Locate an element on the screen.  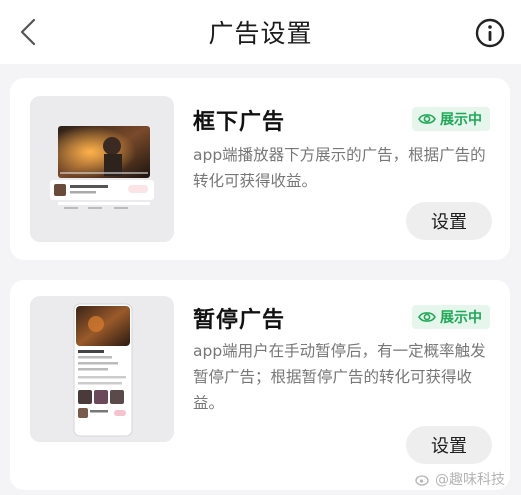
watermark-text: @趣味科技 is located at coordinates (470, 480).